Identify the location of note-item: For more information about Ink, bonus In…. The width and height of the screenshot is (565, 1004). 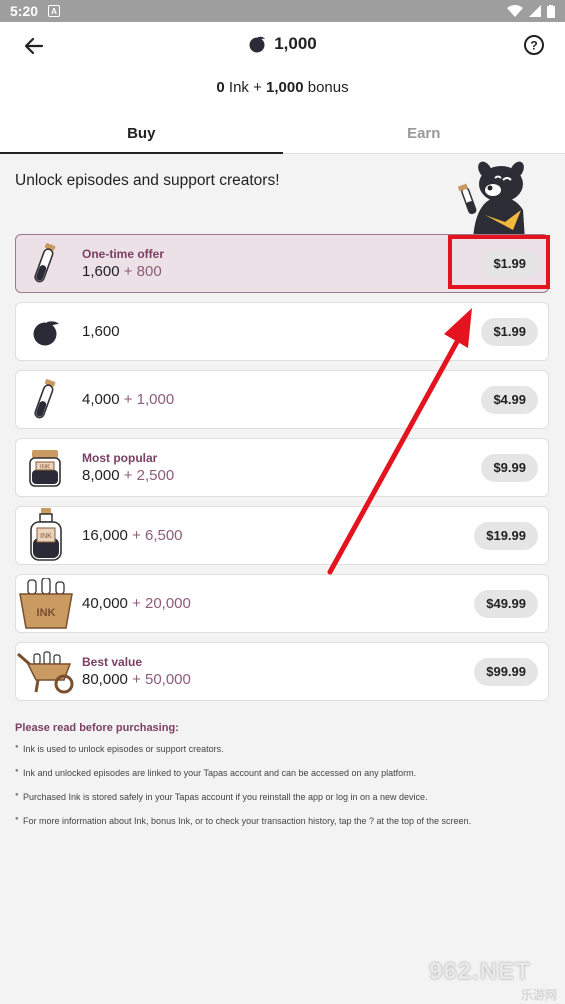
(280, 821).